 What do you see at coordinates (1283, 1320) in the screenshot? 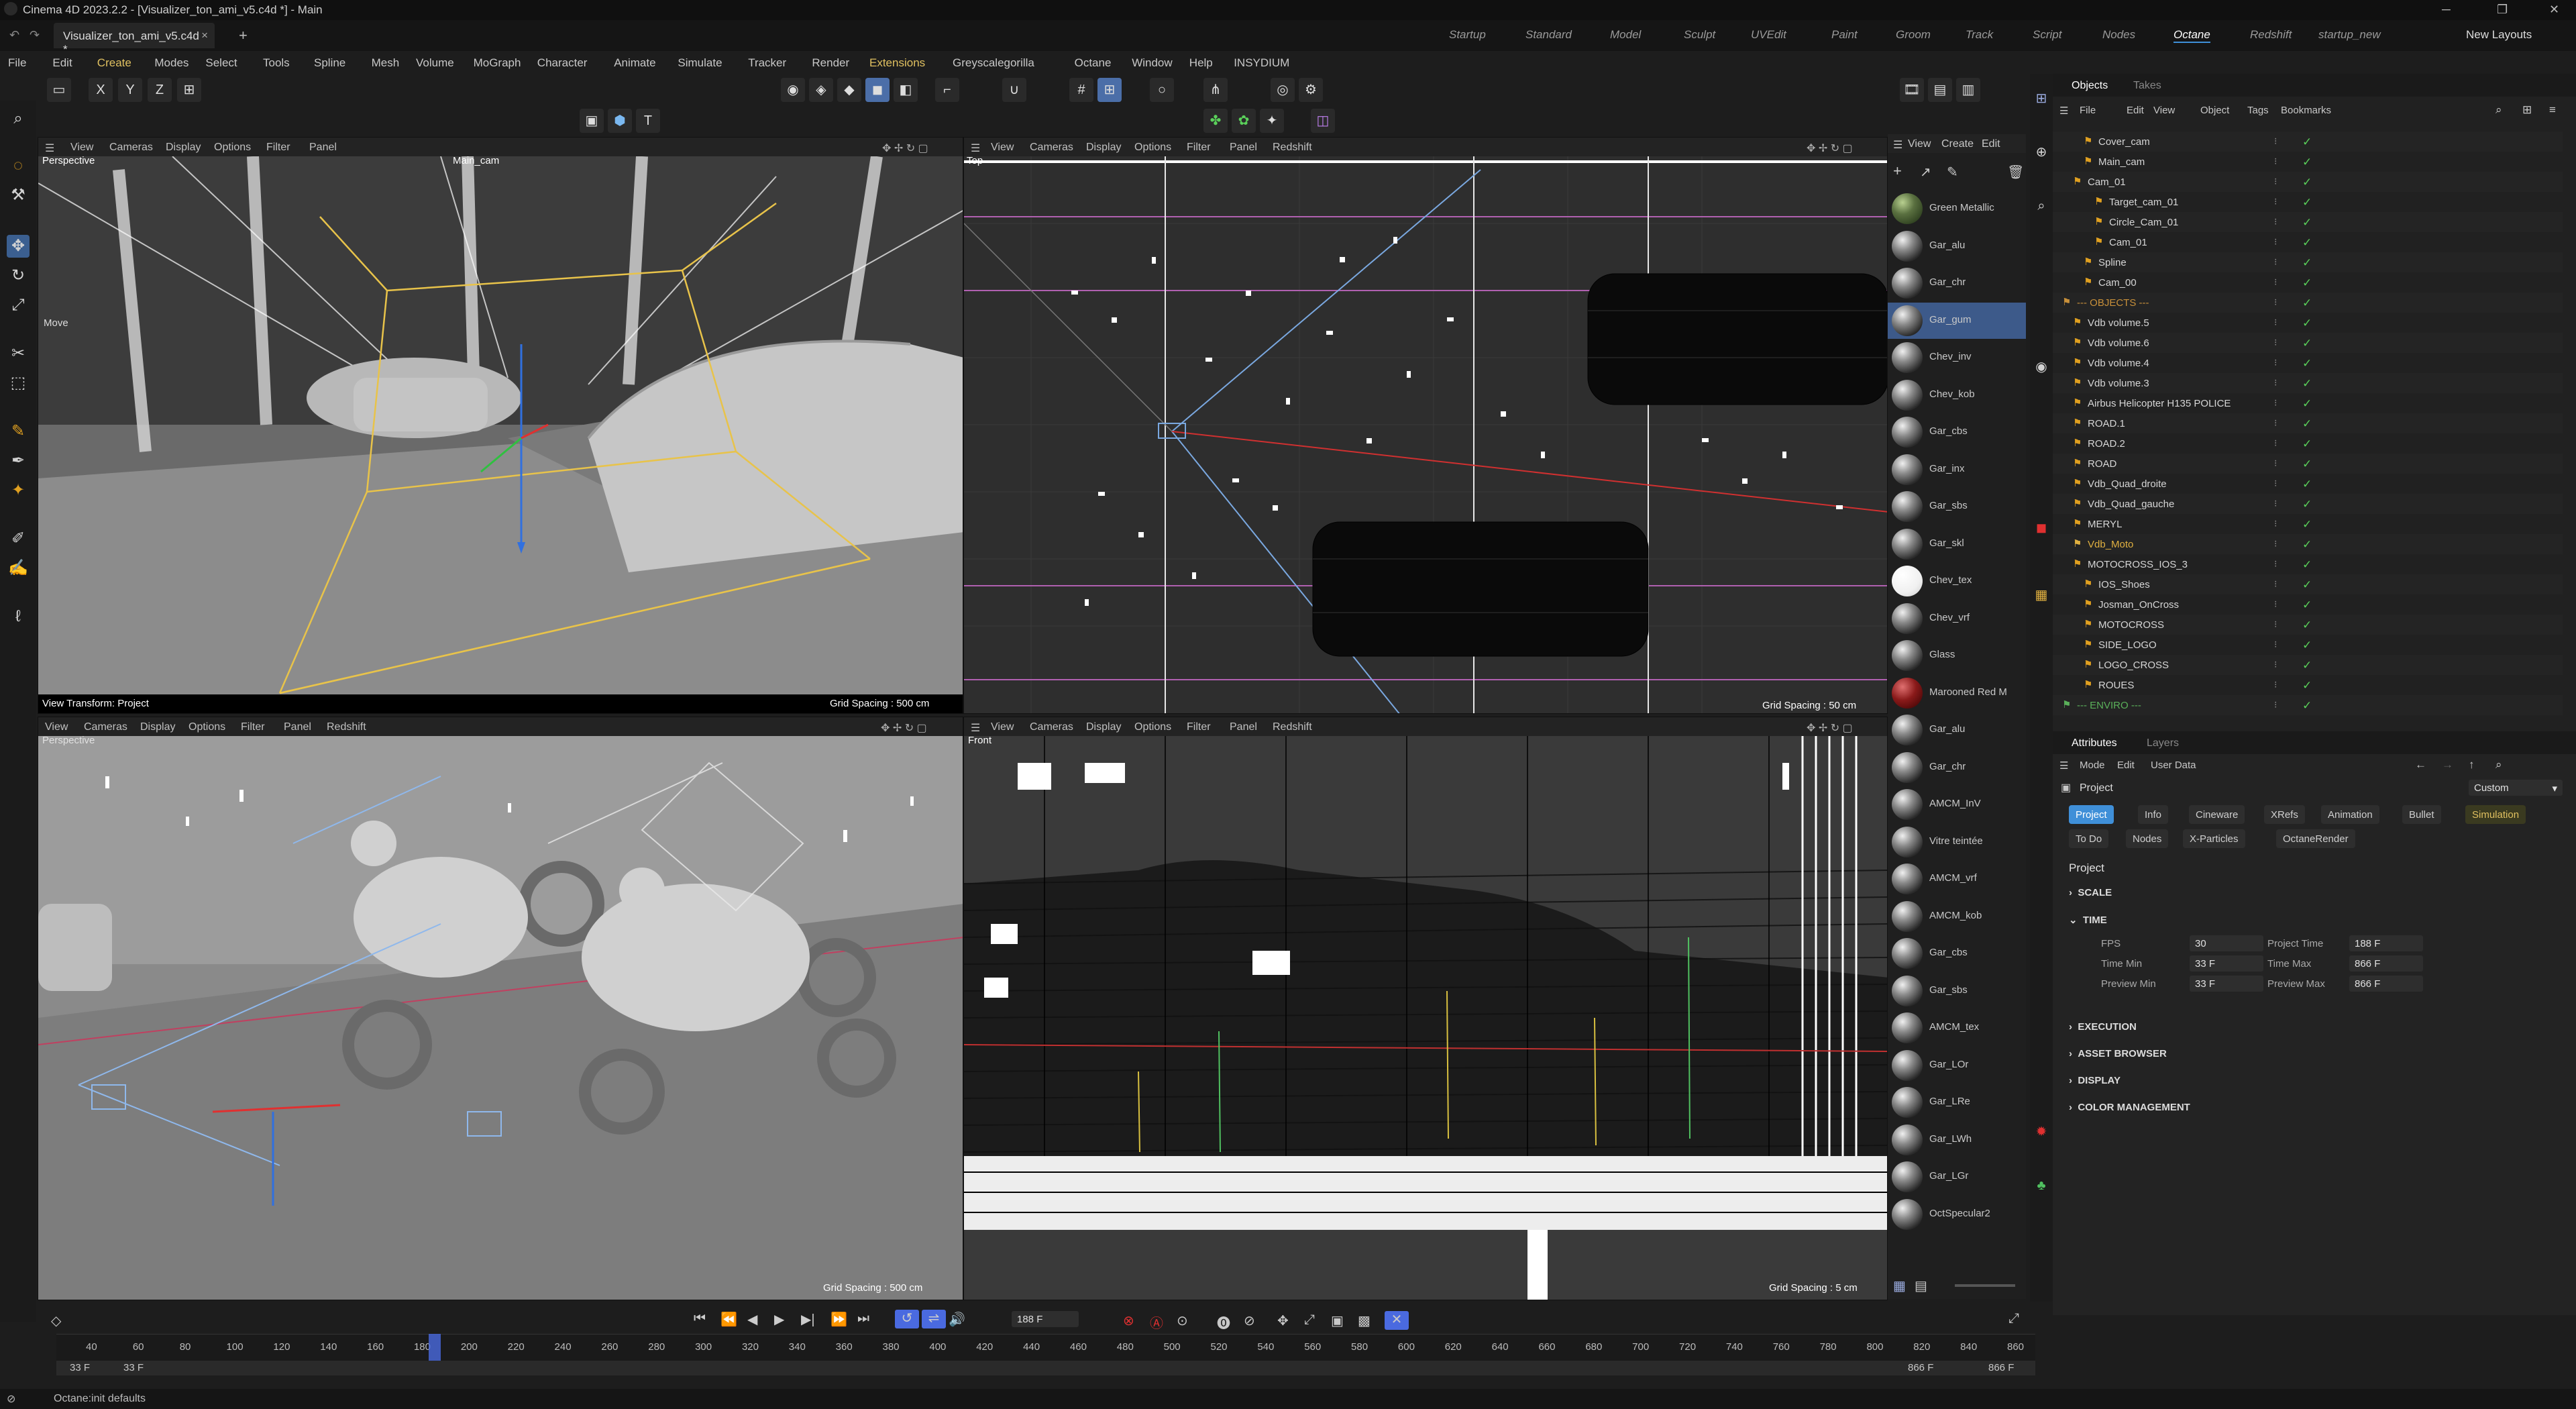
I see `record-scale-icon: ✥` at bounding box center [1283, 1320].